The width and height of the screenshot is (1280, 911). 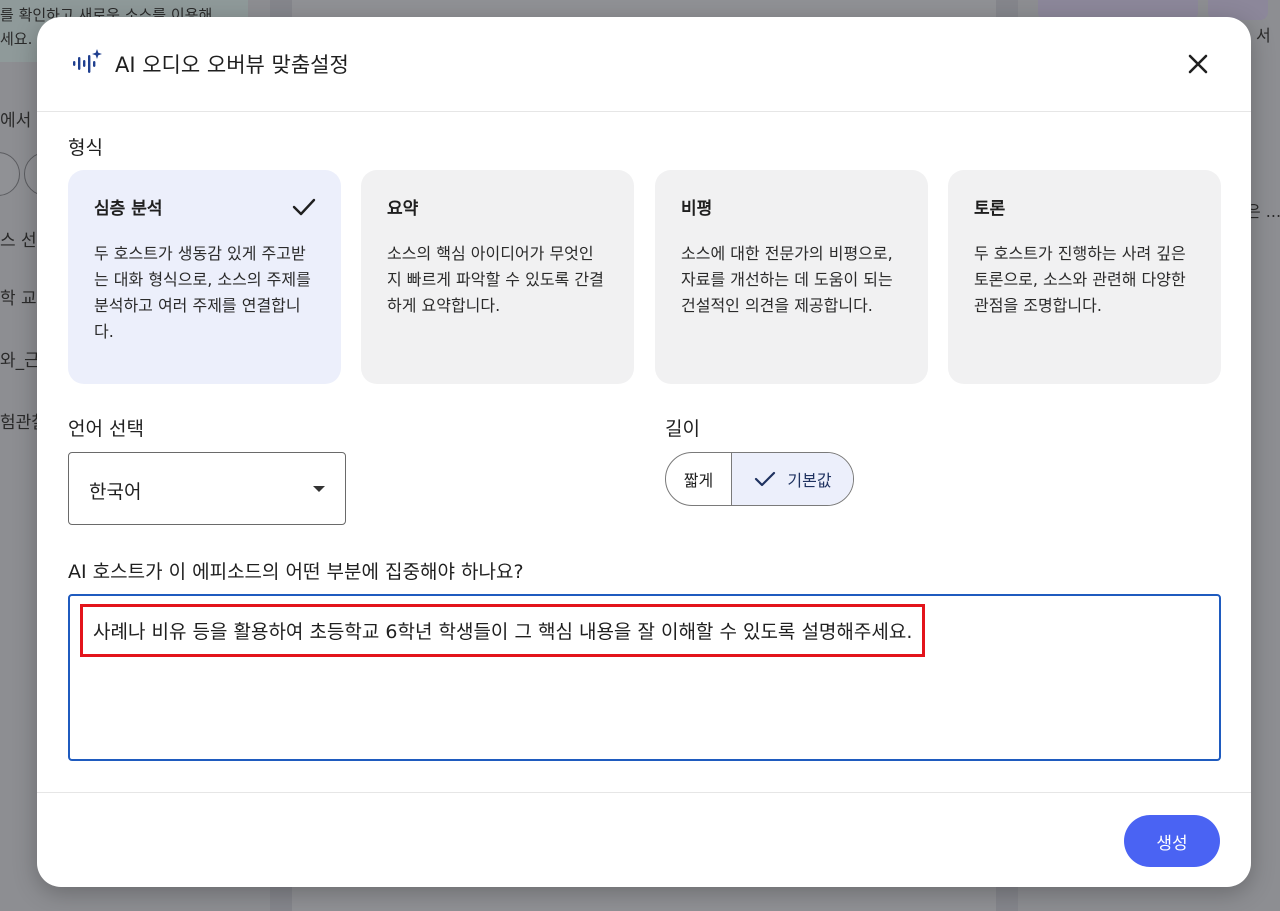 I want to click on prompt-label: AI 호스트가 이 에피소드의 어떤 부분에 집중해야 하나요?, so click(x=296, y=572).